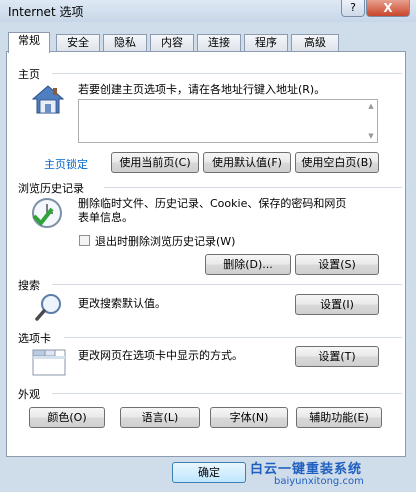 The width and height of the screenshot is (416, 492). Describe the element at coordinates (339, 417) in the screenshot. I see `accessibility-button: 辅助功能(E)` at that location.